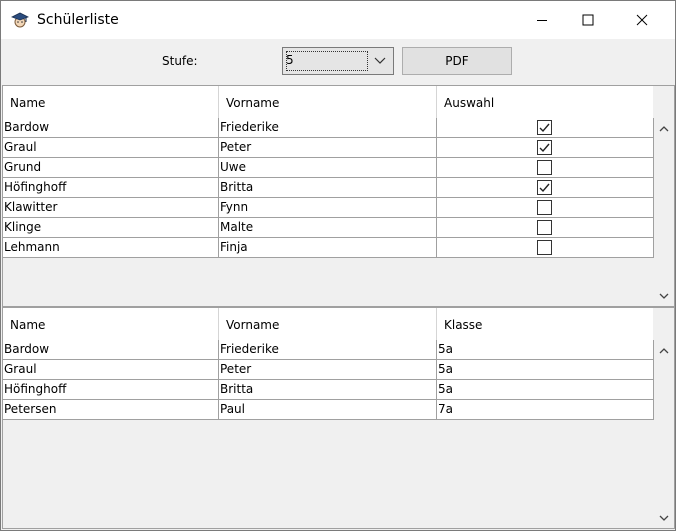  I want to click on table-row: Graul Peter 5a, so click(328, 370).